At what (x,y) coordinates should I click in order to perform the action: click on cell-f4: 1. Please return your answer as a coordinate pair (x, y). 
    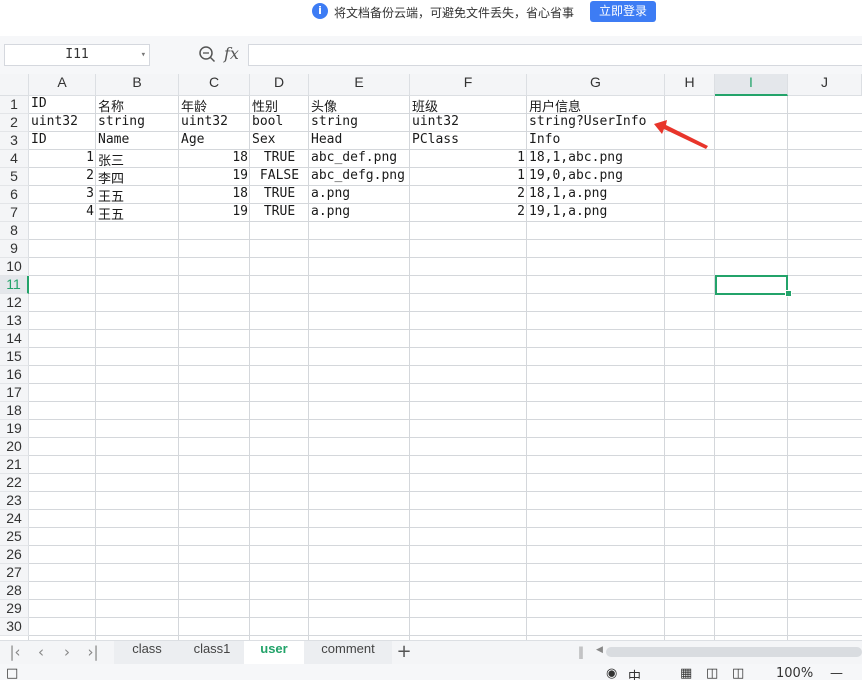
    Looking at the image, I should click on (468, 159).